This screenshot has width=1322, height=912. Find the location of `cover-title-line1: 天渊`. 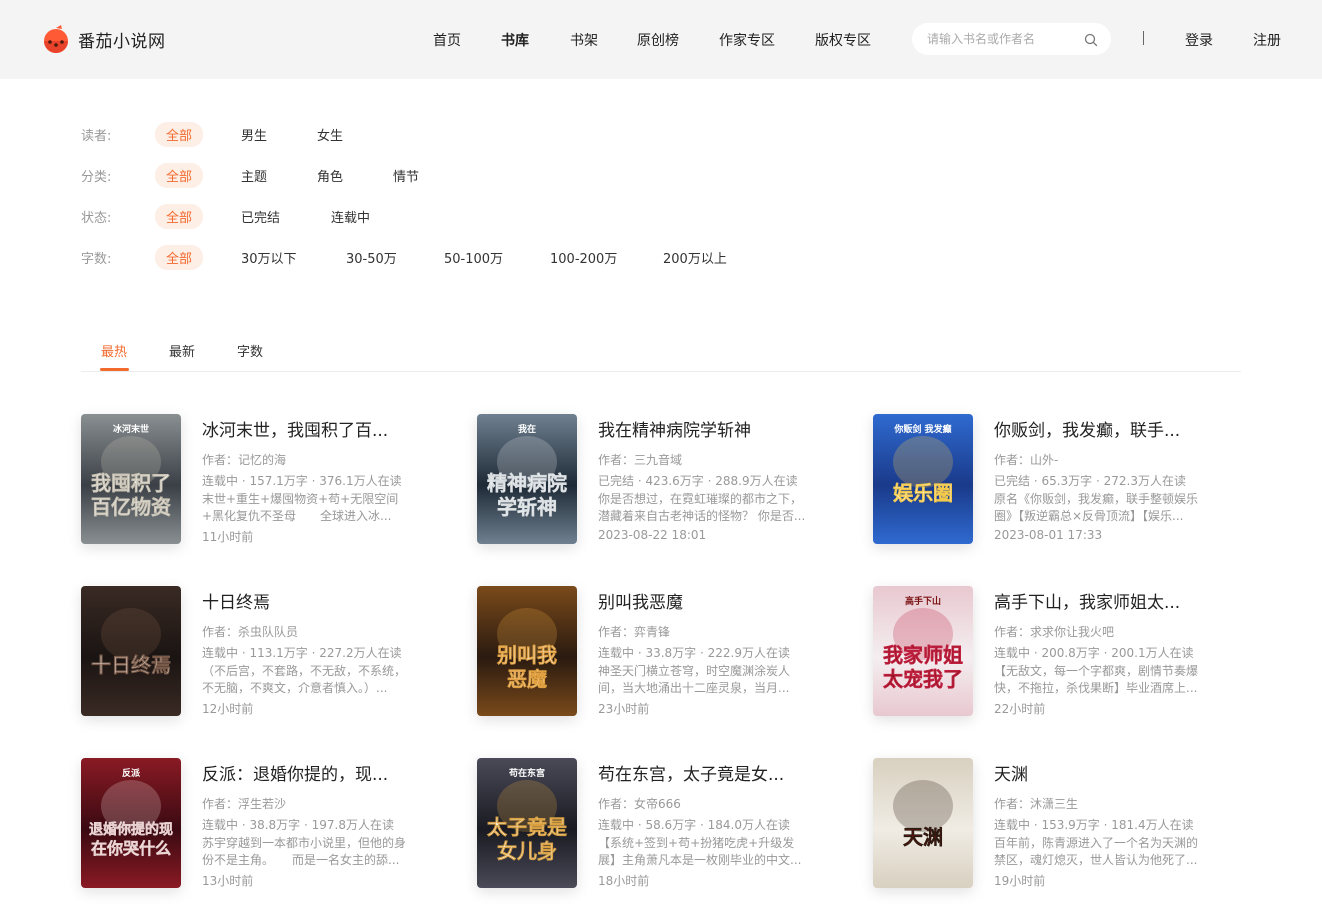

cover-title-line1: 天渊 is located at coordinates (923, 837).